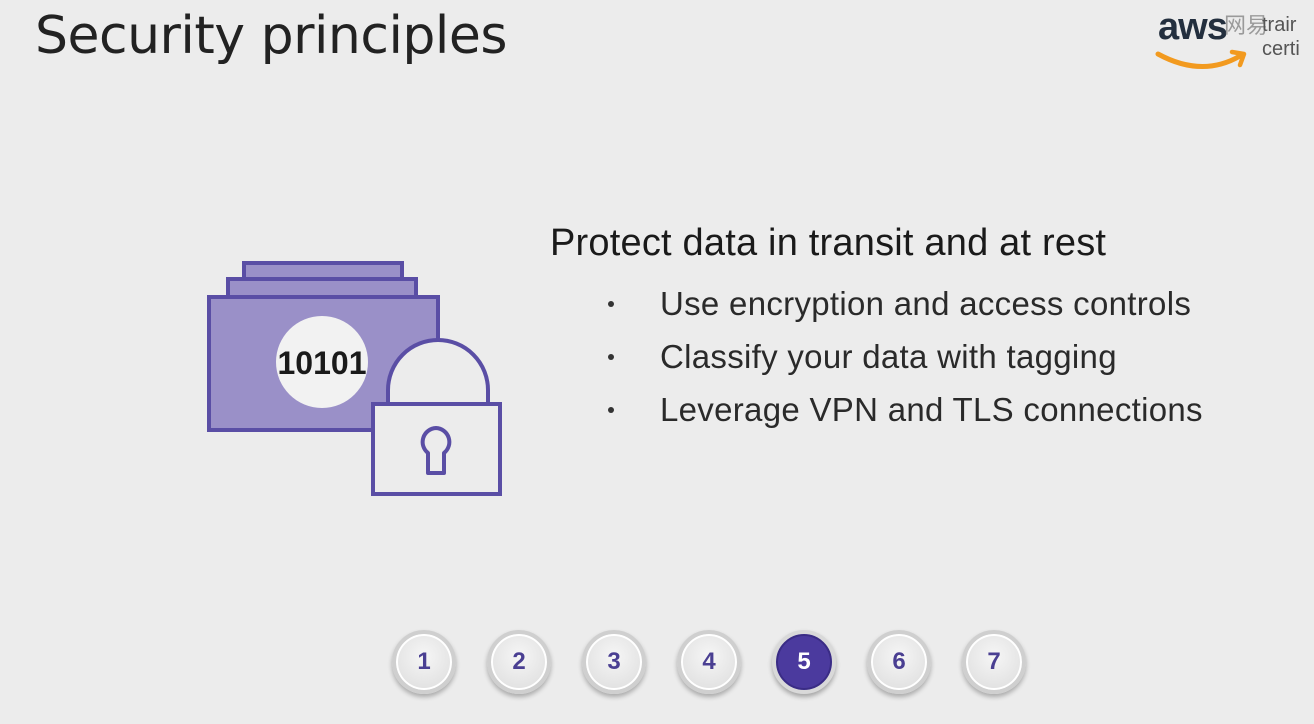 The width and height of the screenshot is (1314, 724). Describe the element at coordinates (1279, 25) in the screenshot. I see `logo-subtext-training: trair` at that location.